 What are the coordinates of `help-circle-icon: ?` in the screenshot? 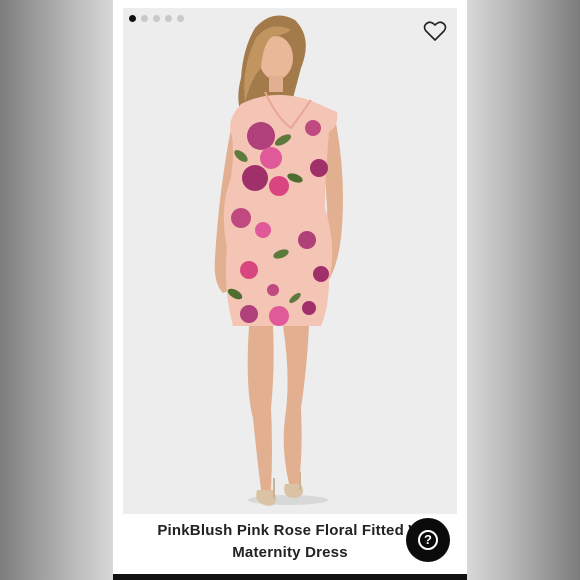 It's located at (428, 540).